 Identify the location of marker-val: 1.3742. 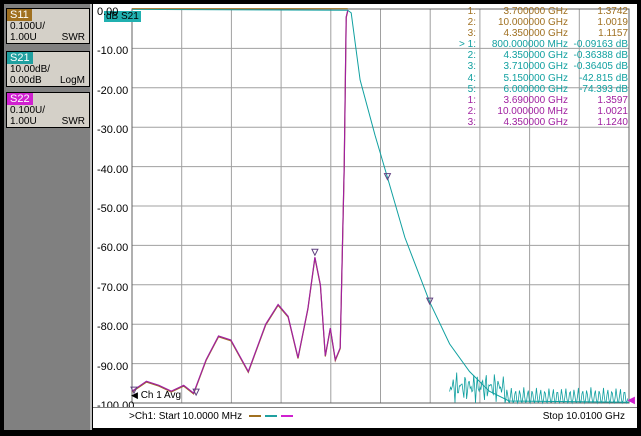
(612, 11).